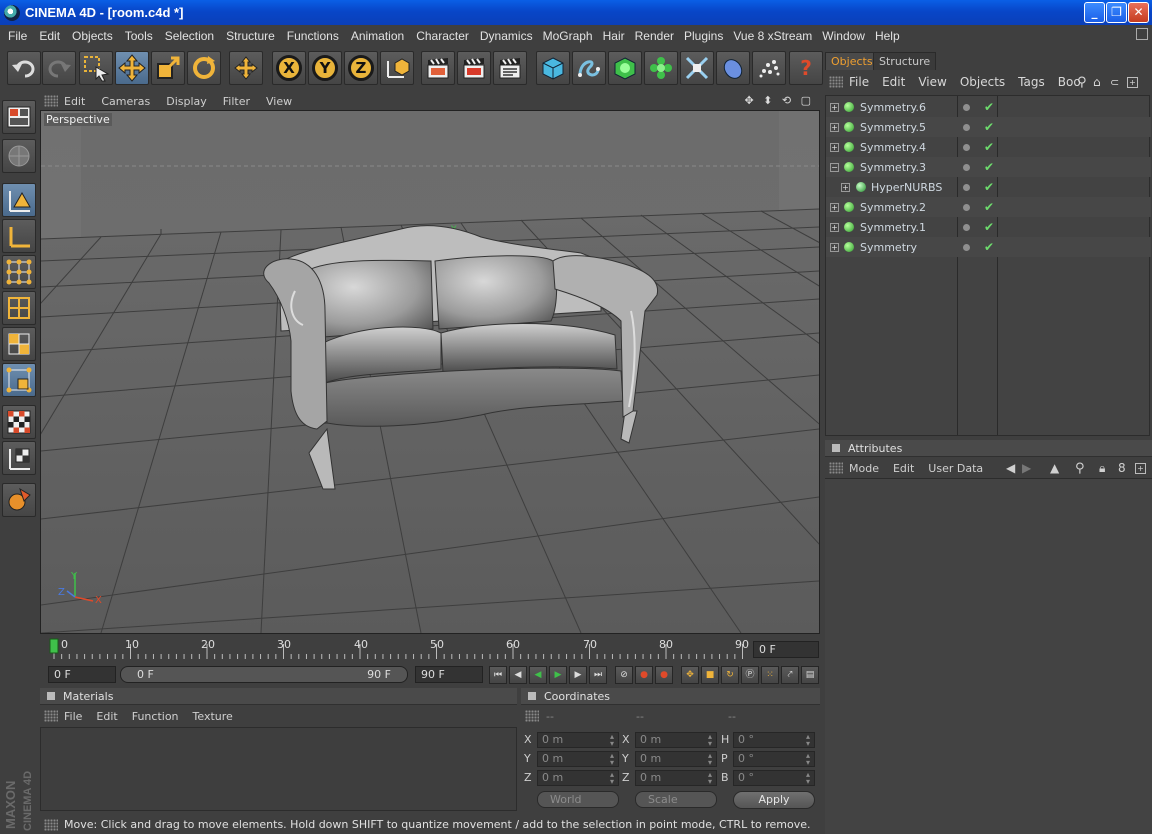  What do you see at coordinates (864, 468) in the screenshot?
I see `attributes-menu-mode: Mode` at bounding box center [864, 468].